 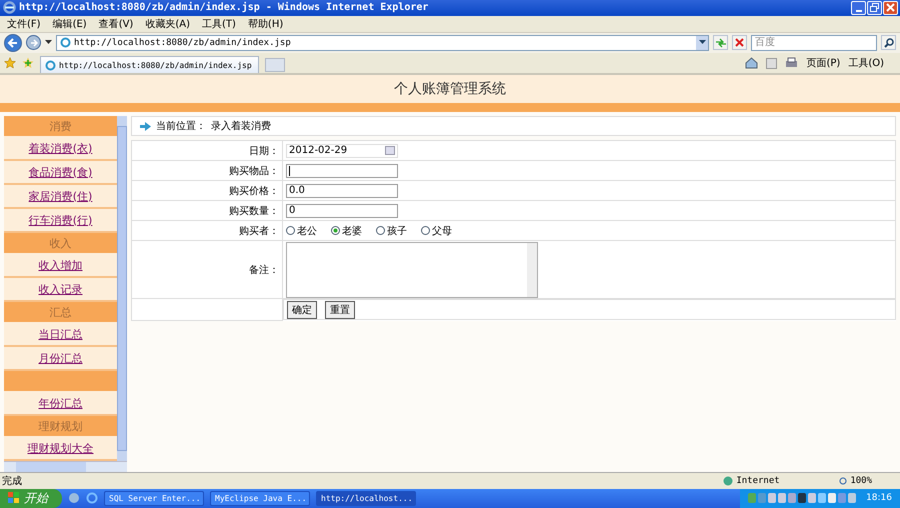 What do you see at coordinates (855, 481) in the screenshot?
I see `zoom-button: 100%` at bounding box center [855, 481].